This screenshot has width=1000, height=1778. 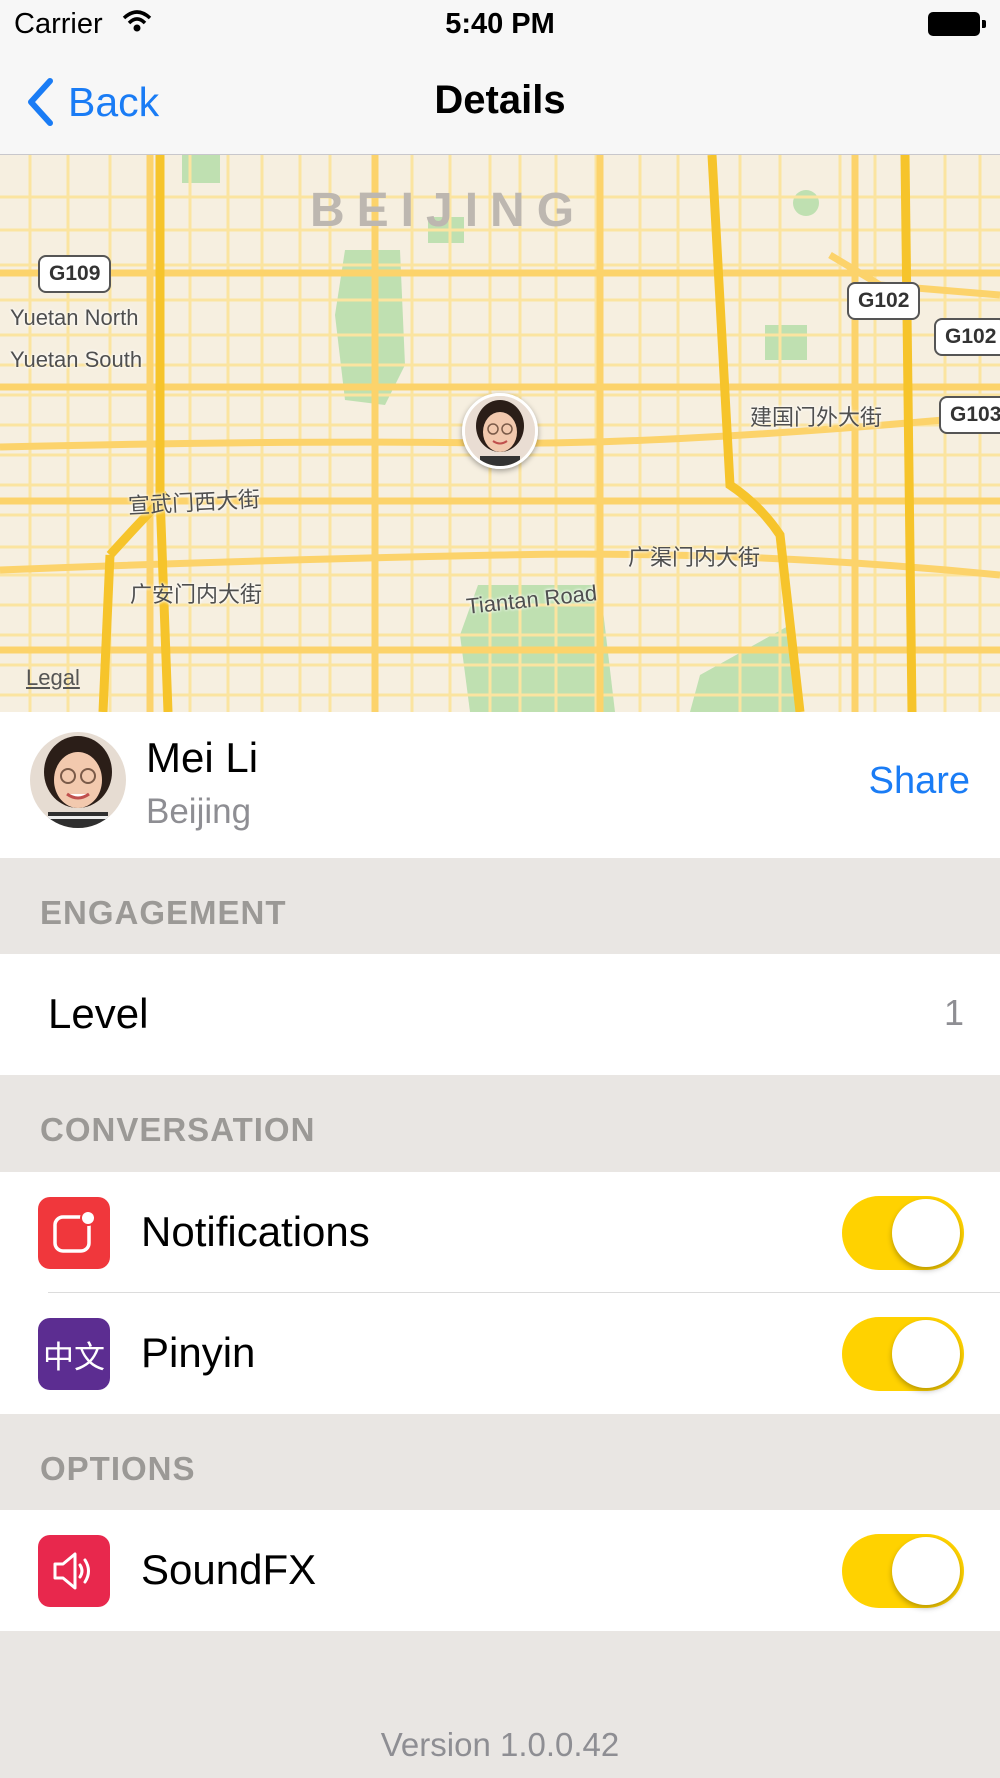 I want to click on section-header-options: OPTIONS, so click(x=500, y=1462).